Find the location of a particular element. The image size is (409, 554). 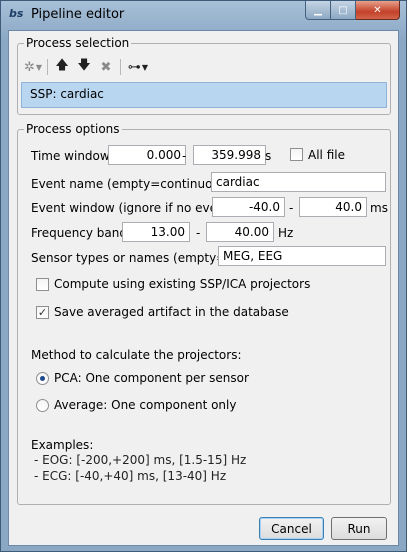

run-button: Run is located at coordinates (359, 528).